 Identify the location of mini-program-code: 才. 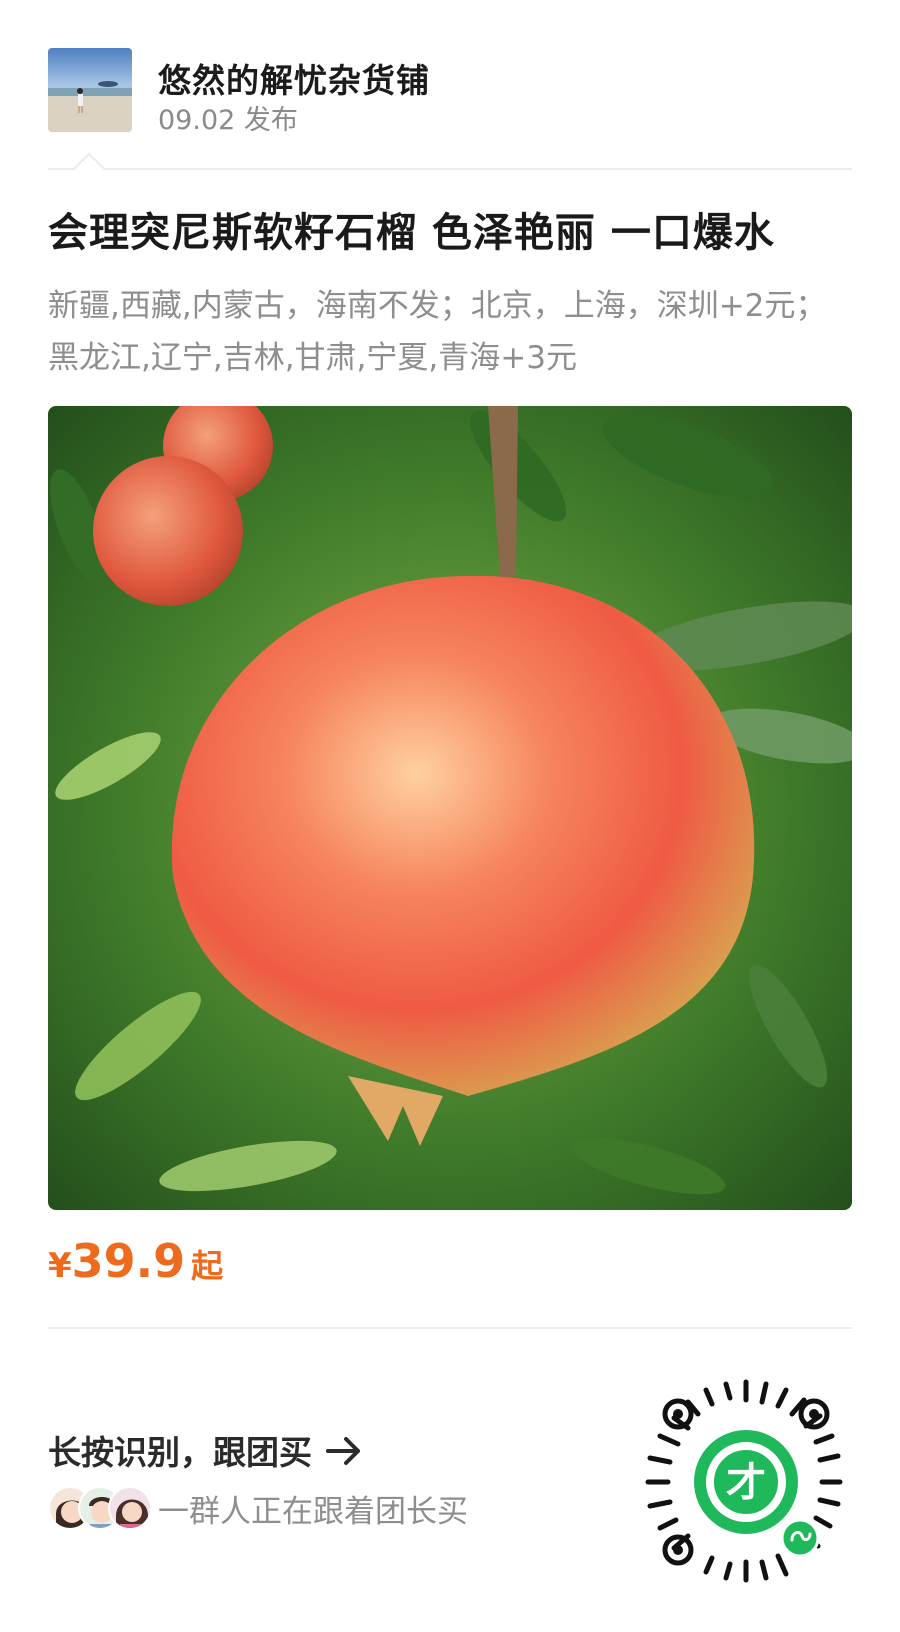
(746, 1482).